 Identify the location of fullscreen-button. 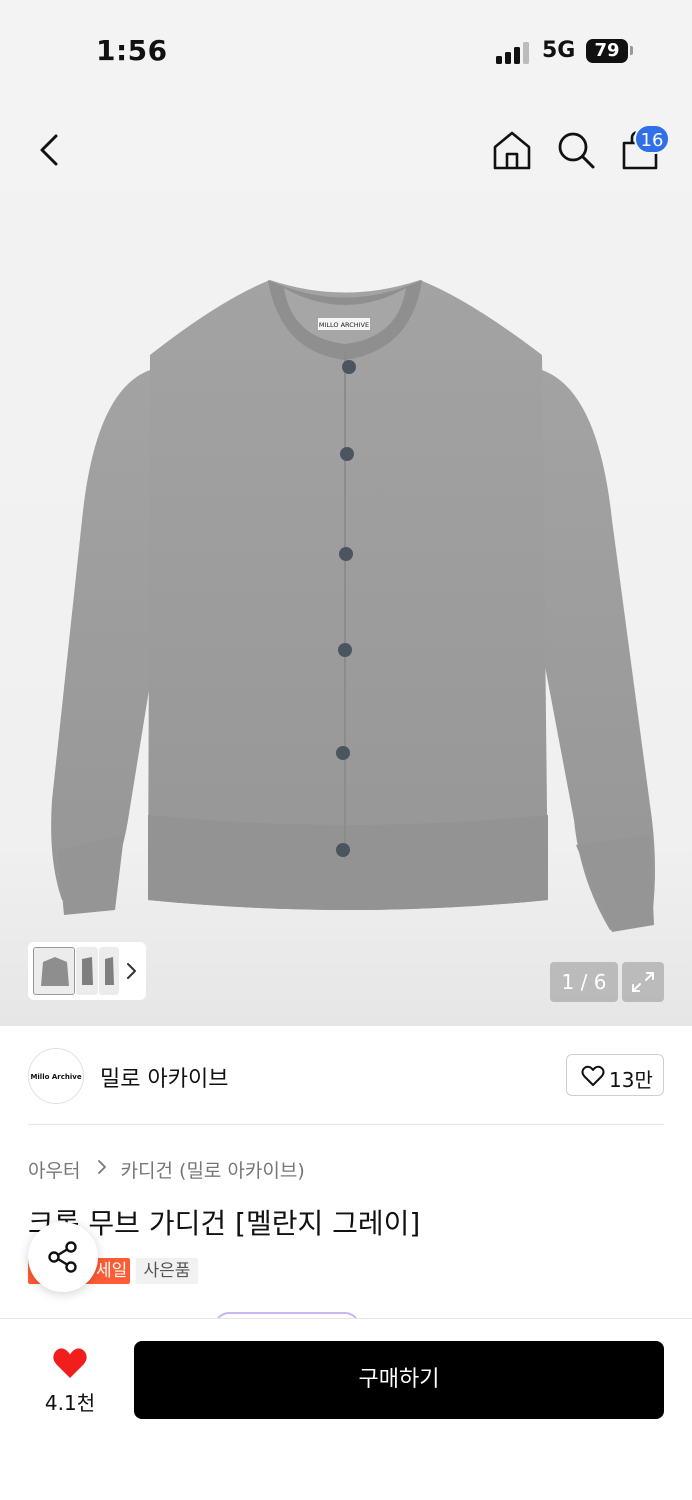
(643, 982).